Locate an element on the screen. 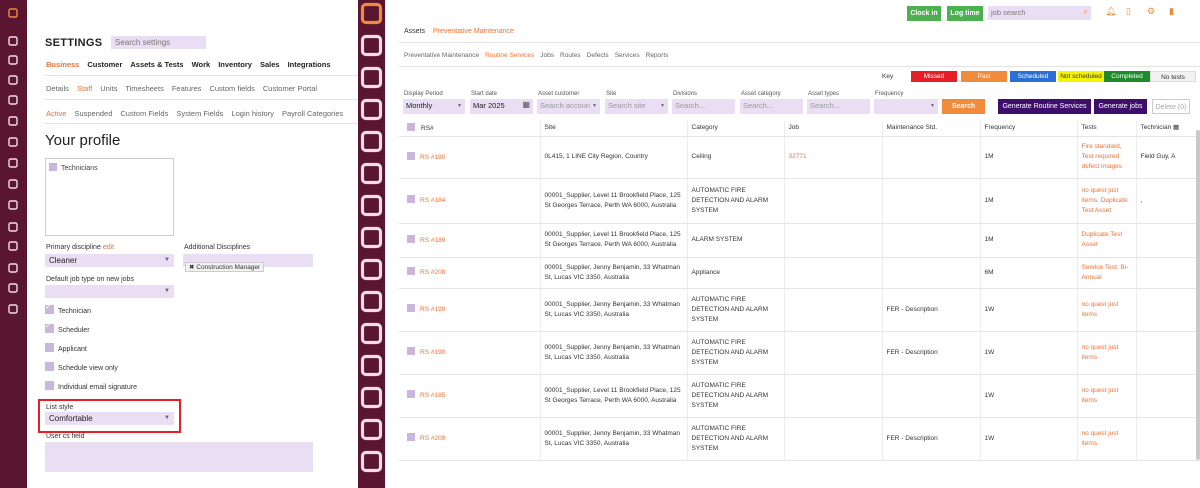 The height and width of the screenshot is (488, 1200). tab-assets: Assets is located at coordinates (414, 31).